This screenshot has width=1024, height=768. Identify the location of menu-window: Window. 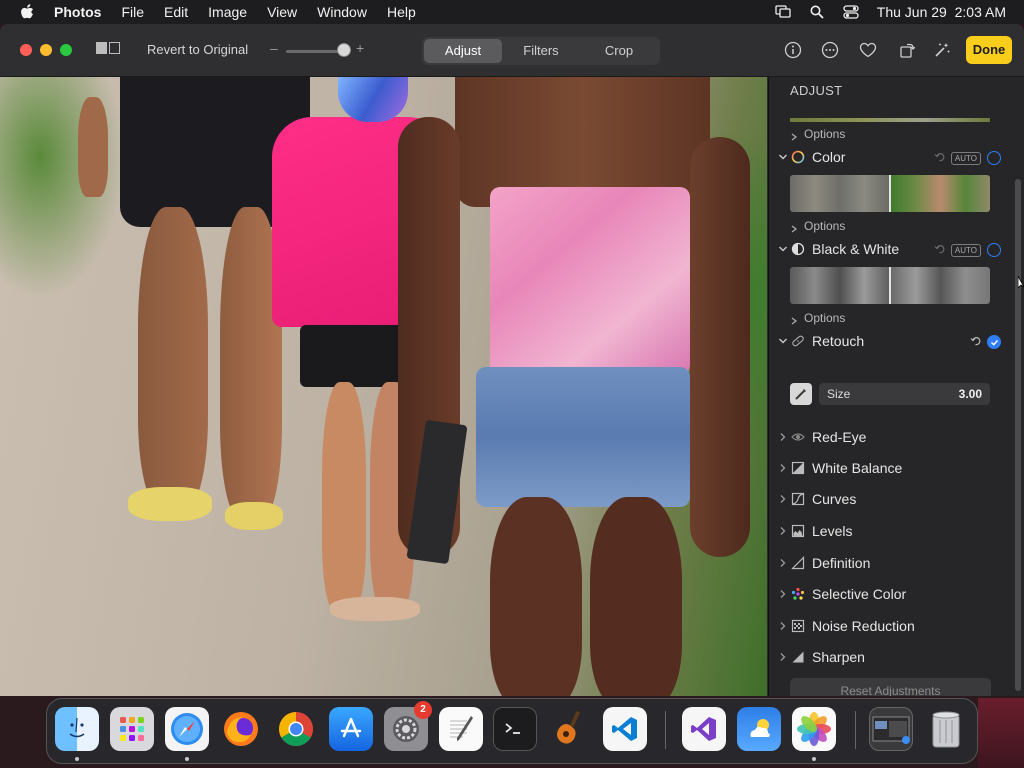
(342, 12).